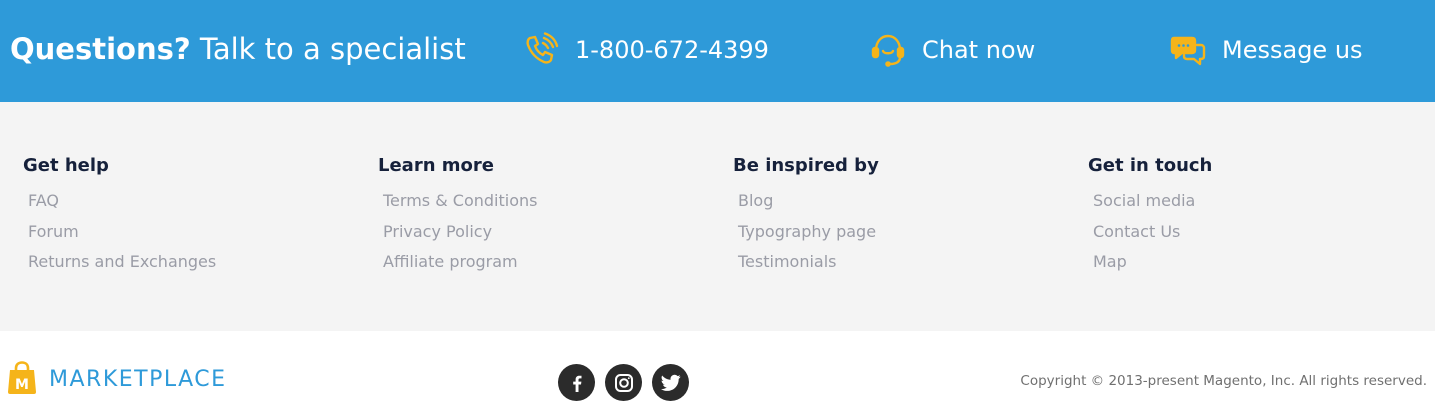  Describe the element at coordinates (437, 231) in the screenshot. I see `footer-link-privacy: Privacy Policy` at that location.